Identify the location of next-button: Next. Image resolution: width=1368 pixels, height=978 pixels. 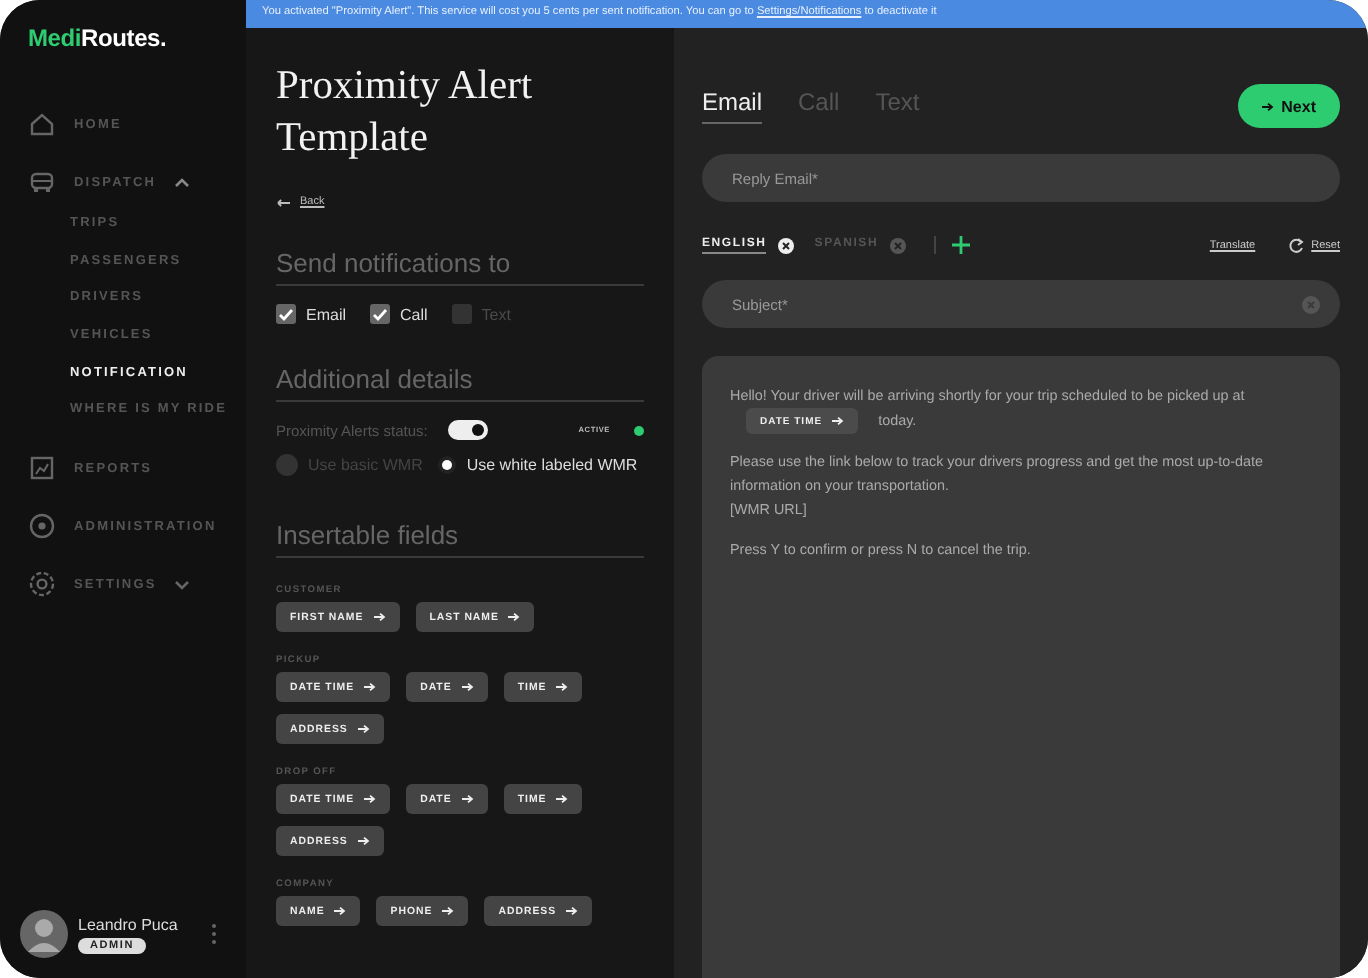
(1288, 106).